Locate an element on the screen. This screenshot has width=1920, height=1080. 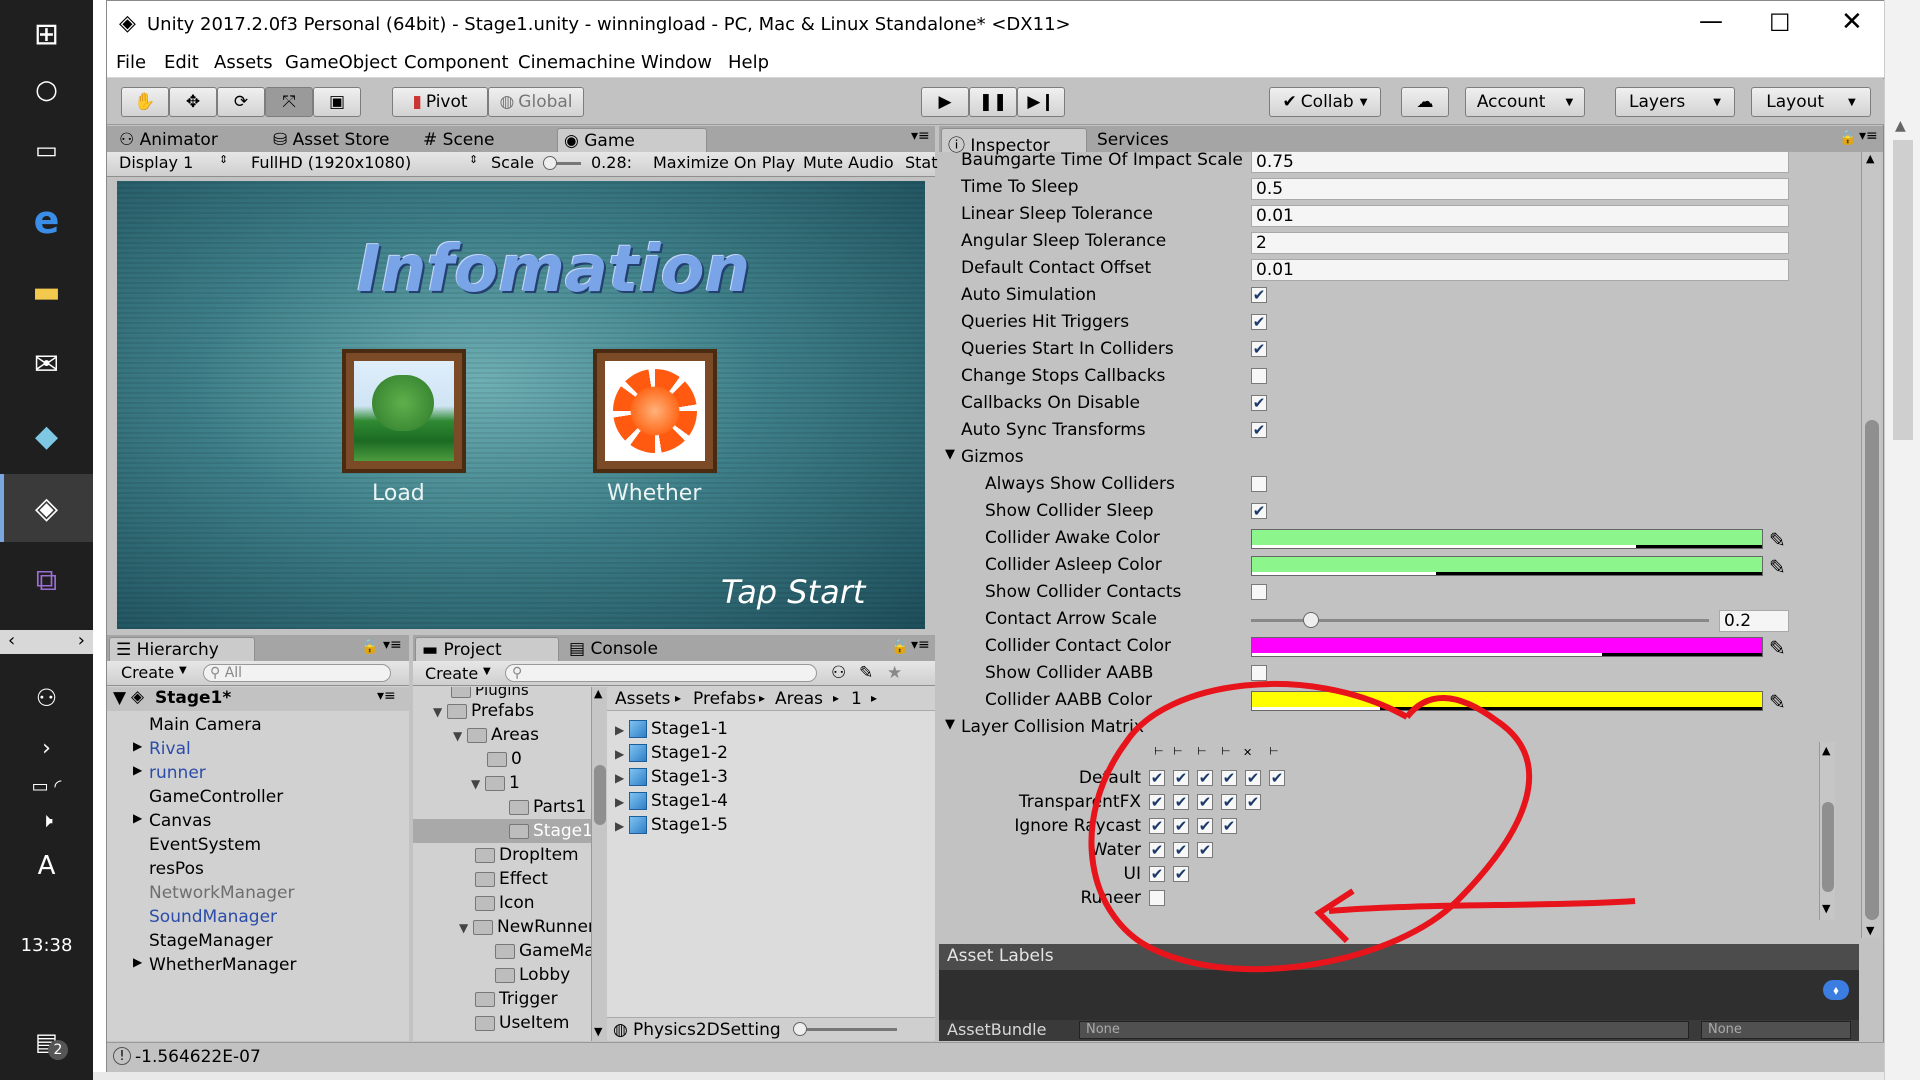
hierarchy-item-gamecontroller: GameController is located at coordinates (216, 797).